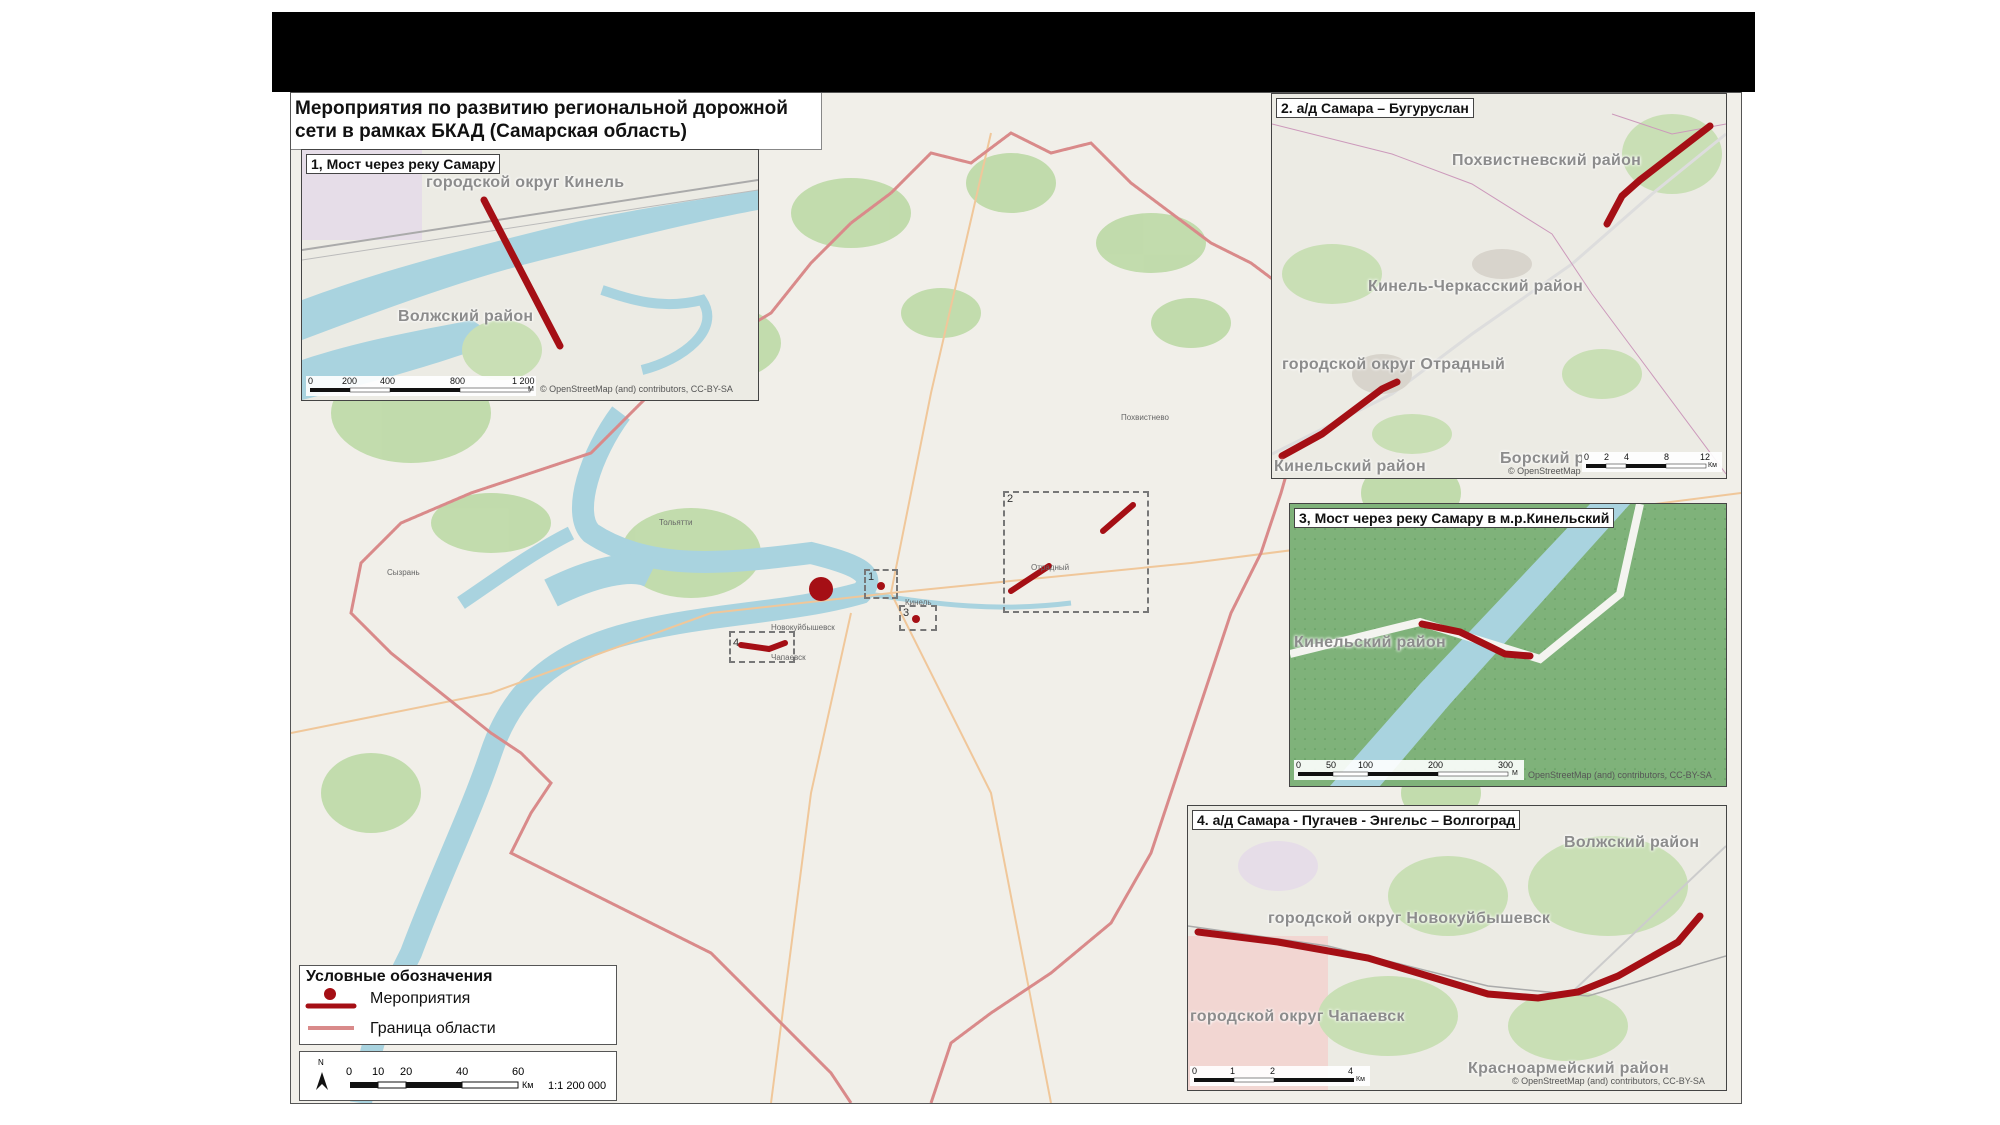  What do you see at coordinates (1375, 108) in the screenshot?
I see `inset-2-label: 2. а/д Самара – Бугуруслан` at bounding box center [1375, 108].